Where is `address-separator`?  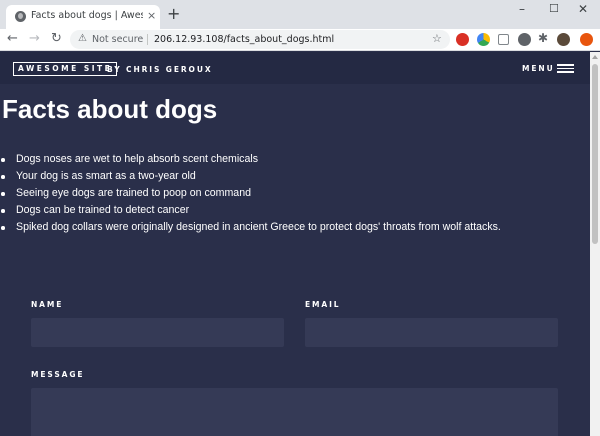 address-separator is located at coordinates (147, 39).